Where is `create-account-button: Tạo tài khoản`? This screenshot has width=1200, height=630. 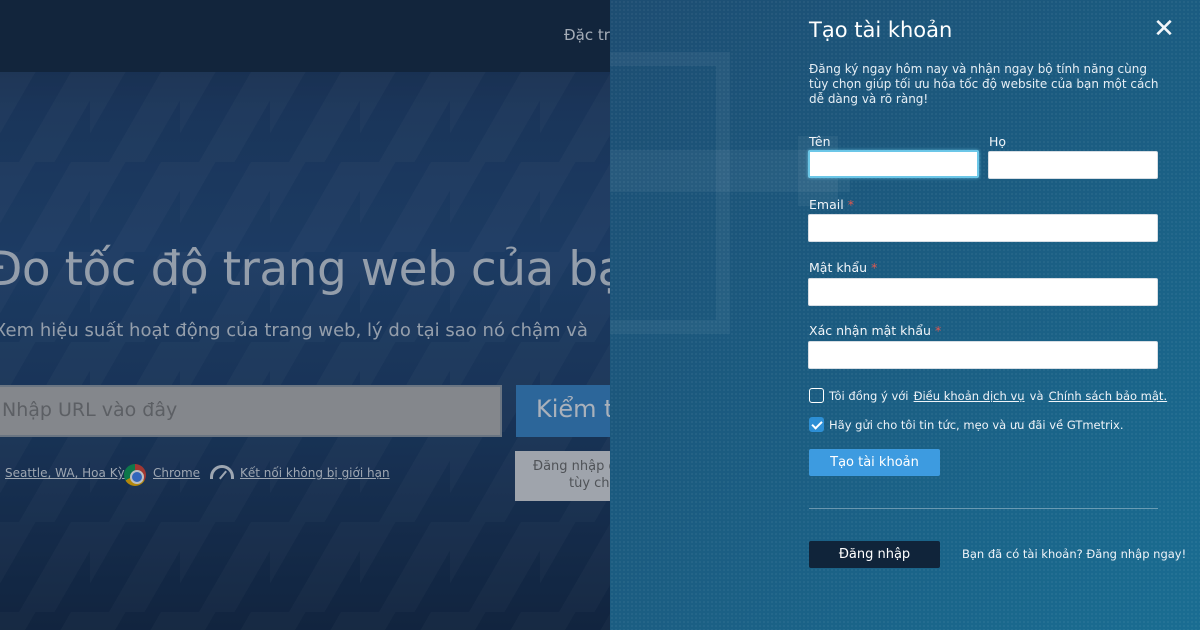 create-account-button: Tạo tài khoản is located at coordinates (874, 462).